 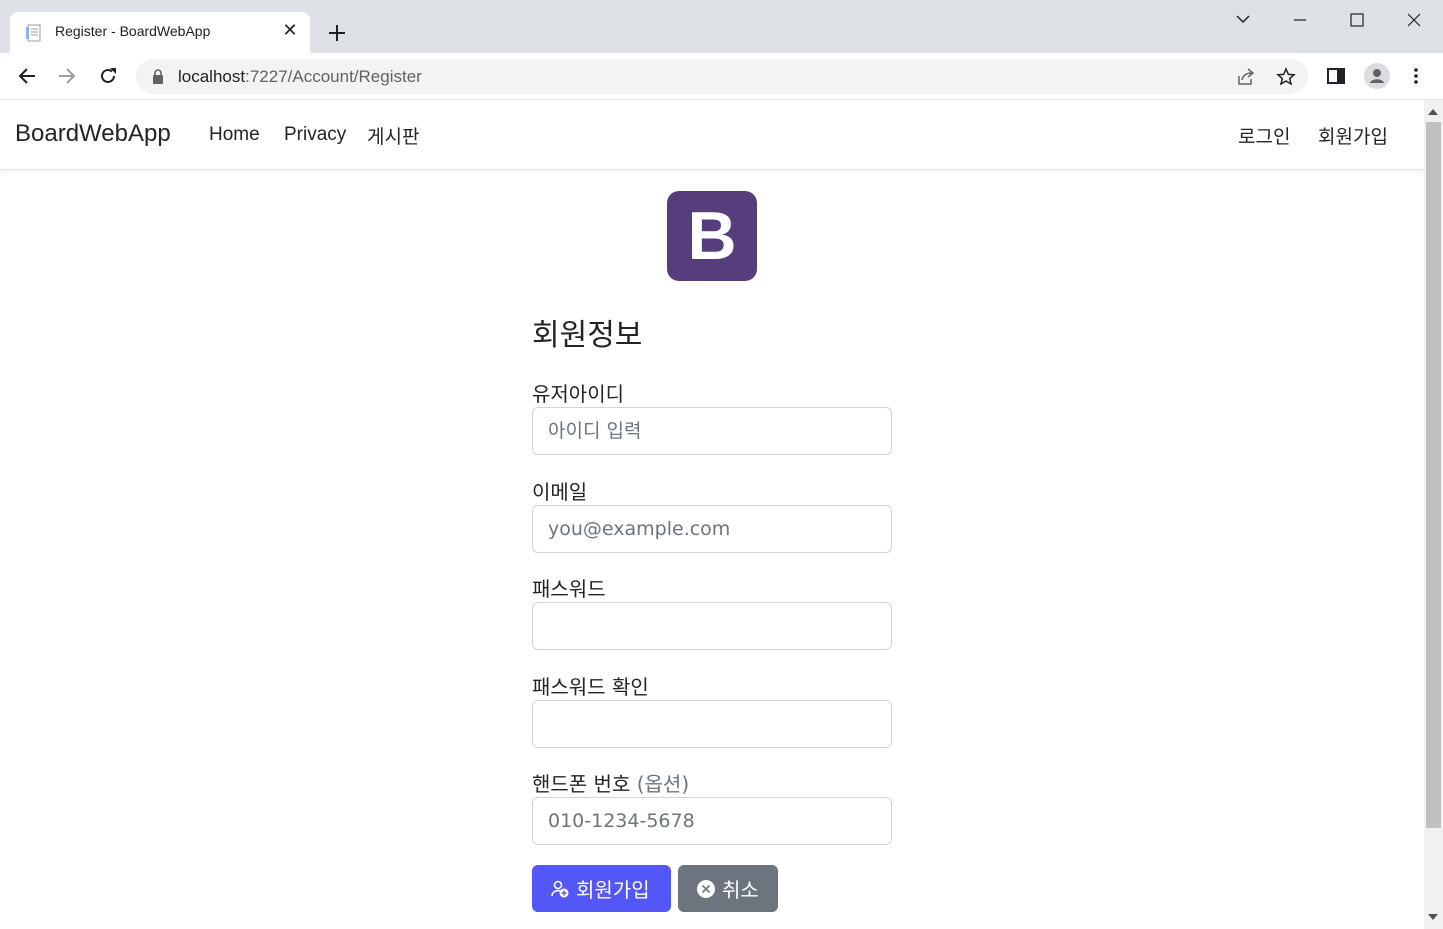 What do you see at coordinates (315, 135) in the screenshot?
I see `nav-link-privacy: Privacy` at bounding box center [315, 135].